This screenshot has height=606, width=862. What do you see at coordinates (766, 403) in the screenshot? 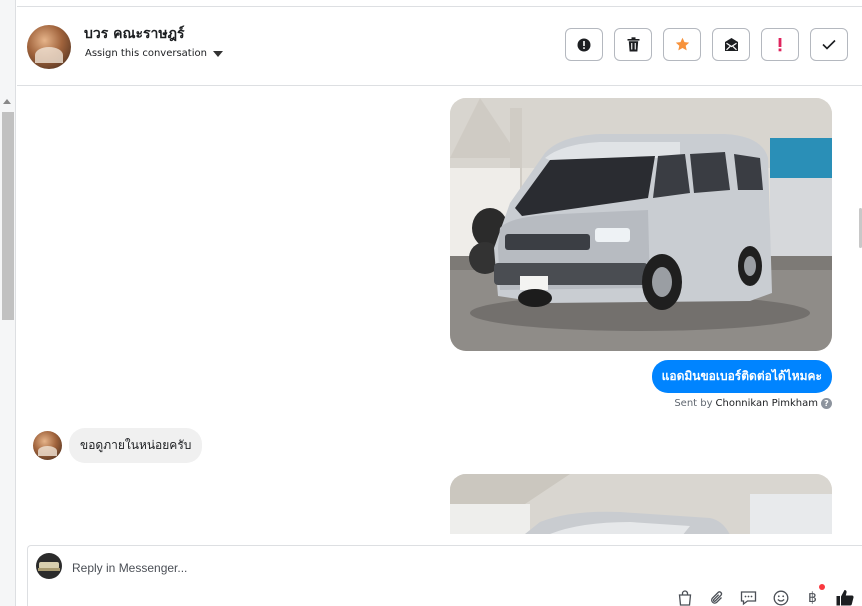
I see `sent-by-name: Chonnikan Pimkham` at bounding box center [766, 403].